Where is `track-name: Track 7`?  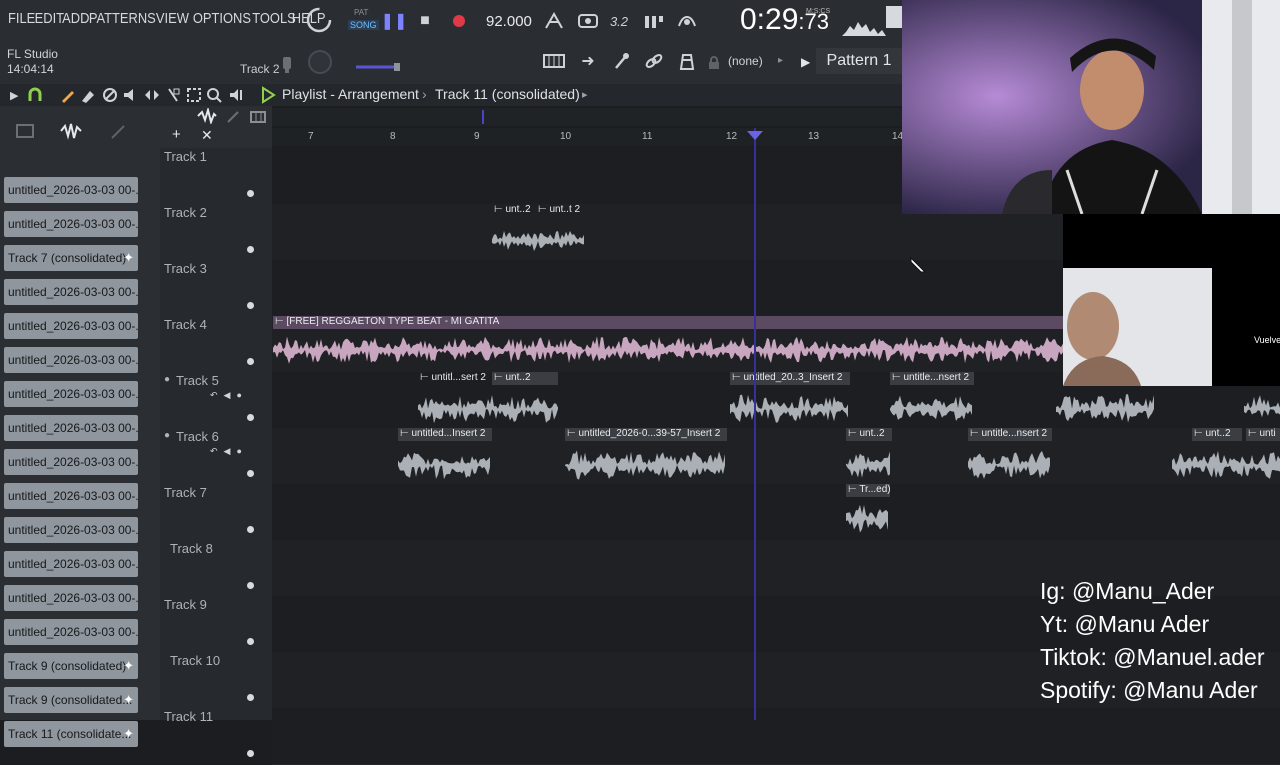
track-name: Track 7 is located at coordinates (185, 492).